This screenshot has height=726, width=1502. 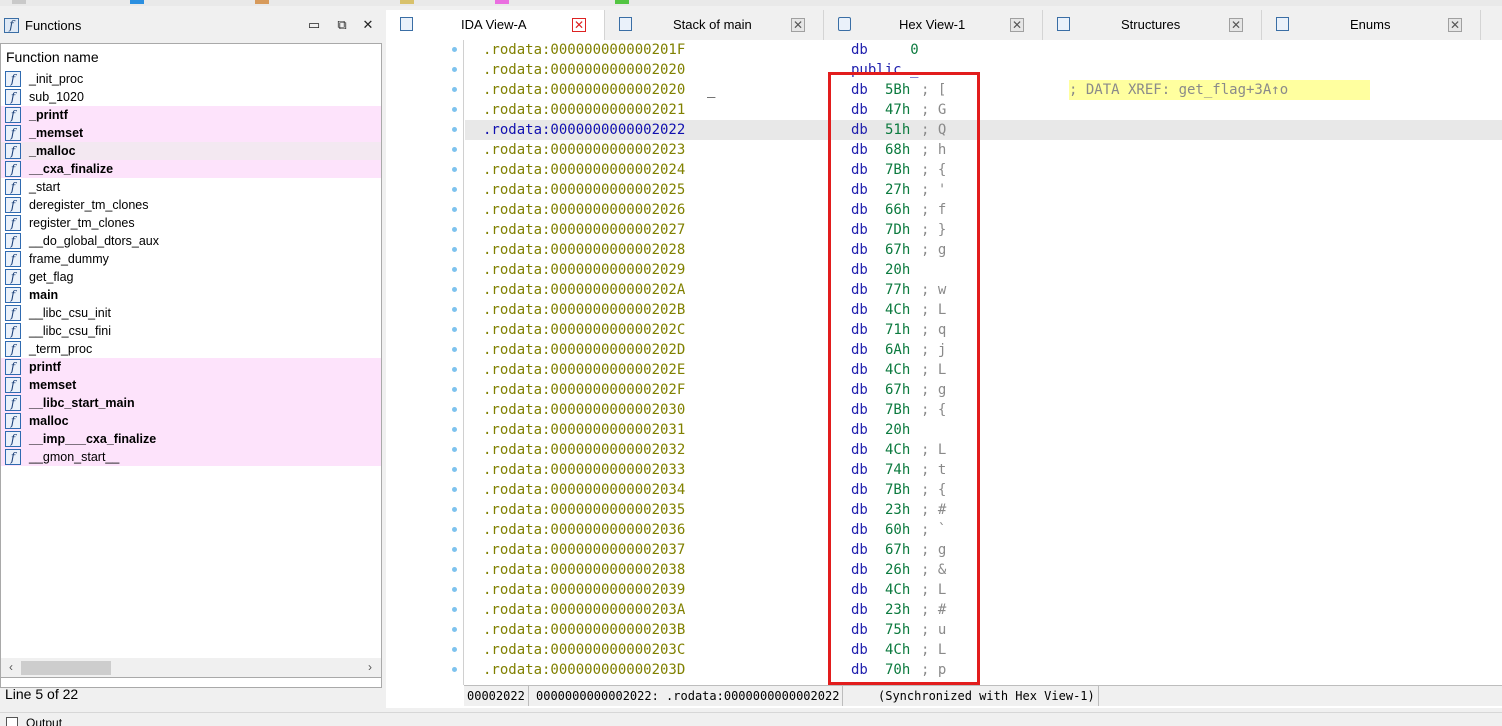 What do you see at coordinates (983, 150) in the screenshot?
I see `disasm-line: .rodata:0000000000002023 db 68h ; h` at bounding box center [983, 150].